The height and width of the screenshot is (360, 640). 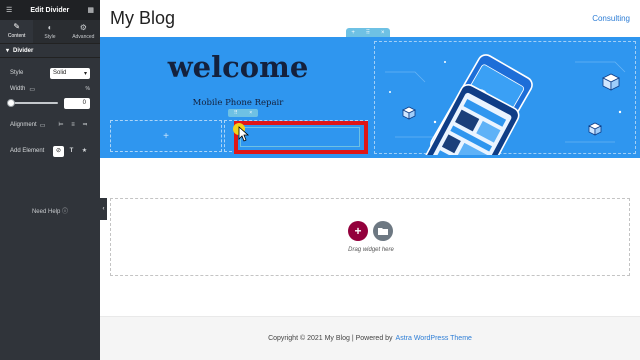 What do you see at coordinates (70, 73) in the screenshot?
I see `style-select: Solid ▾` at bounding box center [70, 73].